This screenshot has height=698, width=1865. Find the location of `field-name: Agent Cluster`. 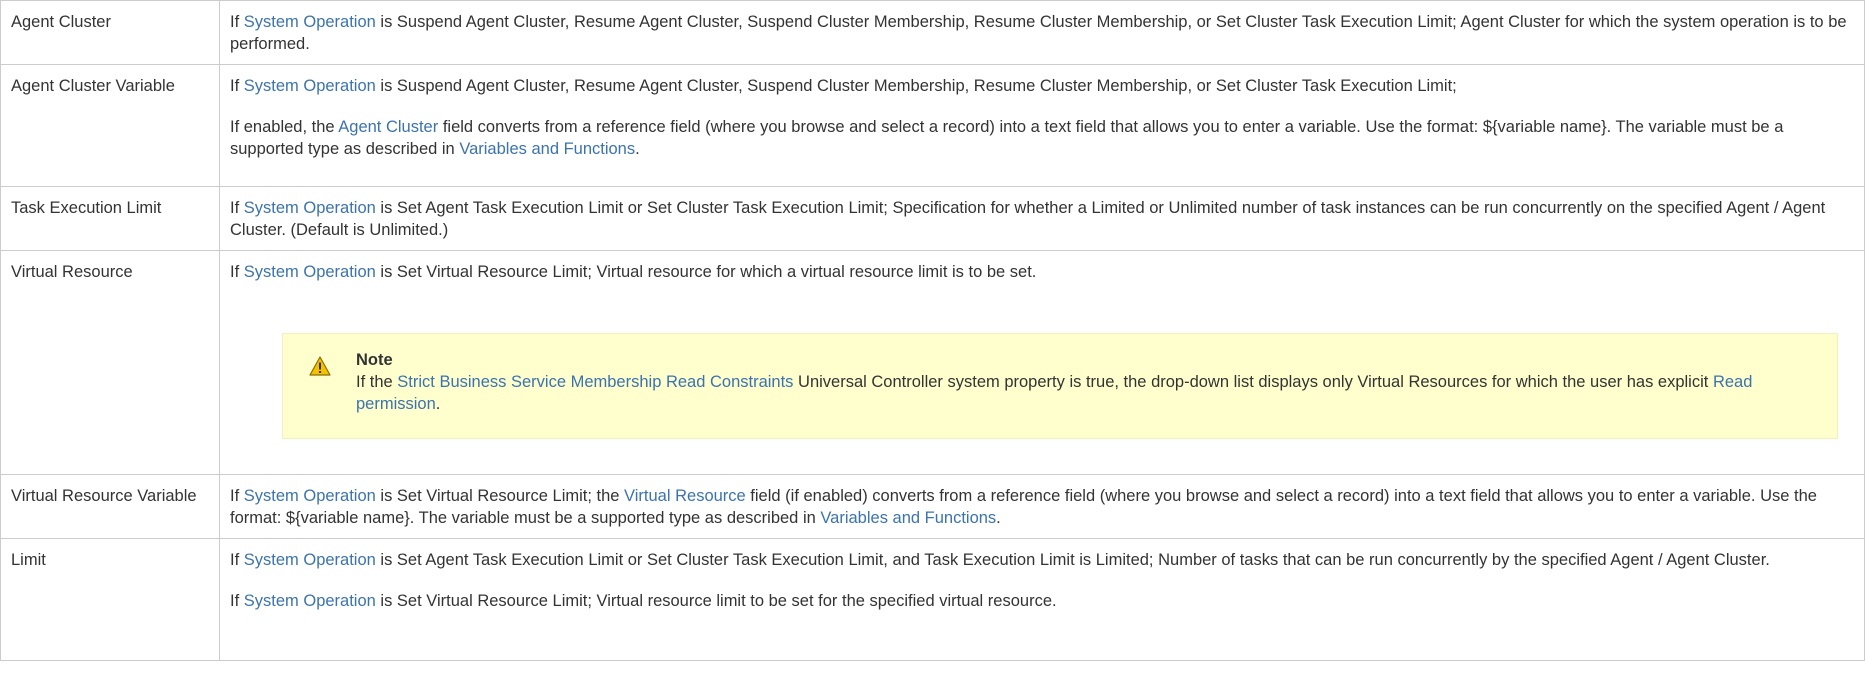

field-name: Agent Cluster is located at coordinates (110, 32).